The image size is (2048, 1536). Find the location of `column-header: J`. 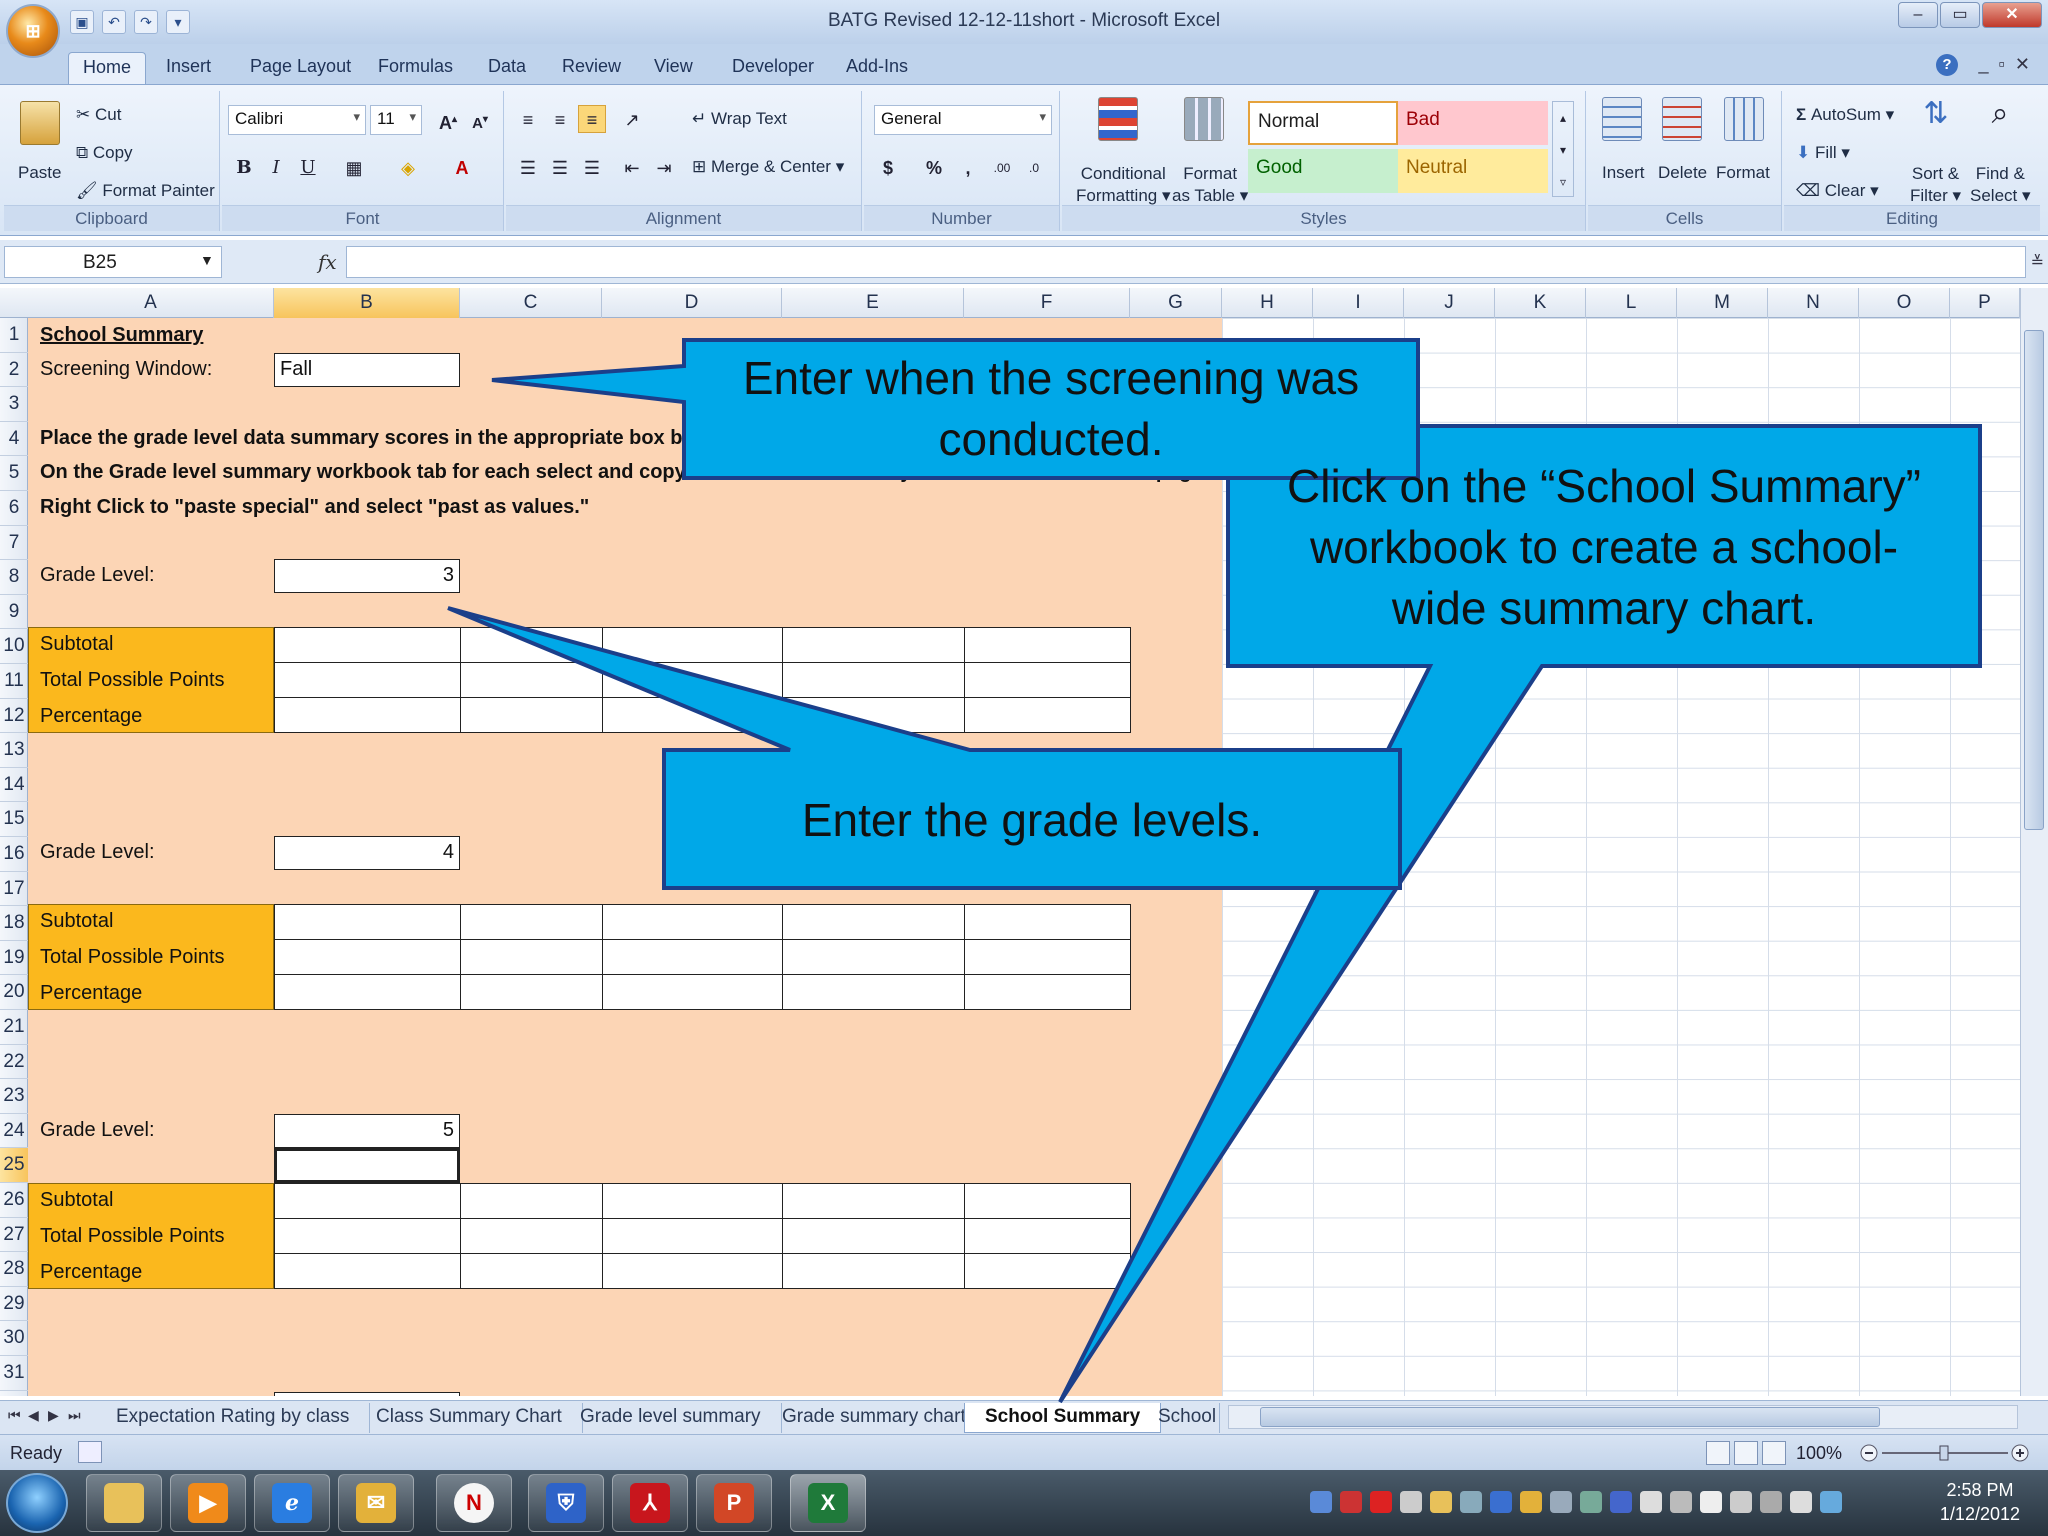

column-header: J is located at coordinates (1449, 303).